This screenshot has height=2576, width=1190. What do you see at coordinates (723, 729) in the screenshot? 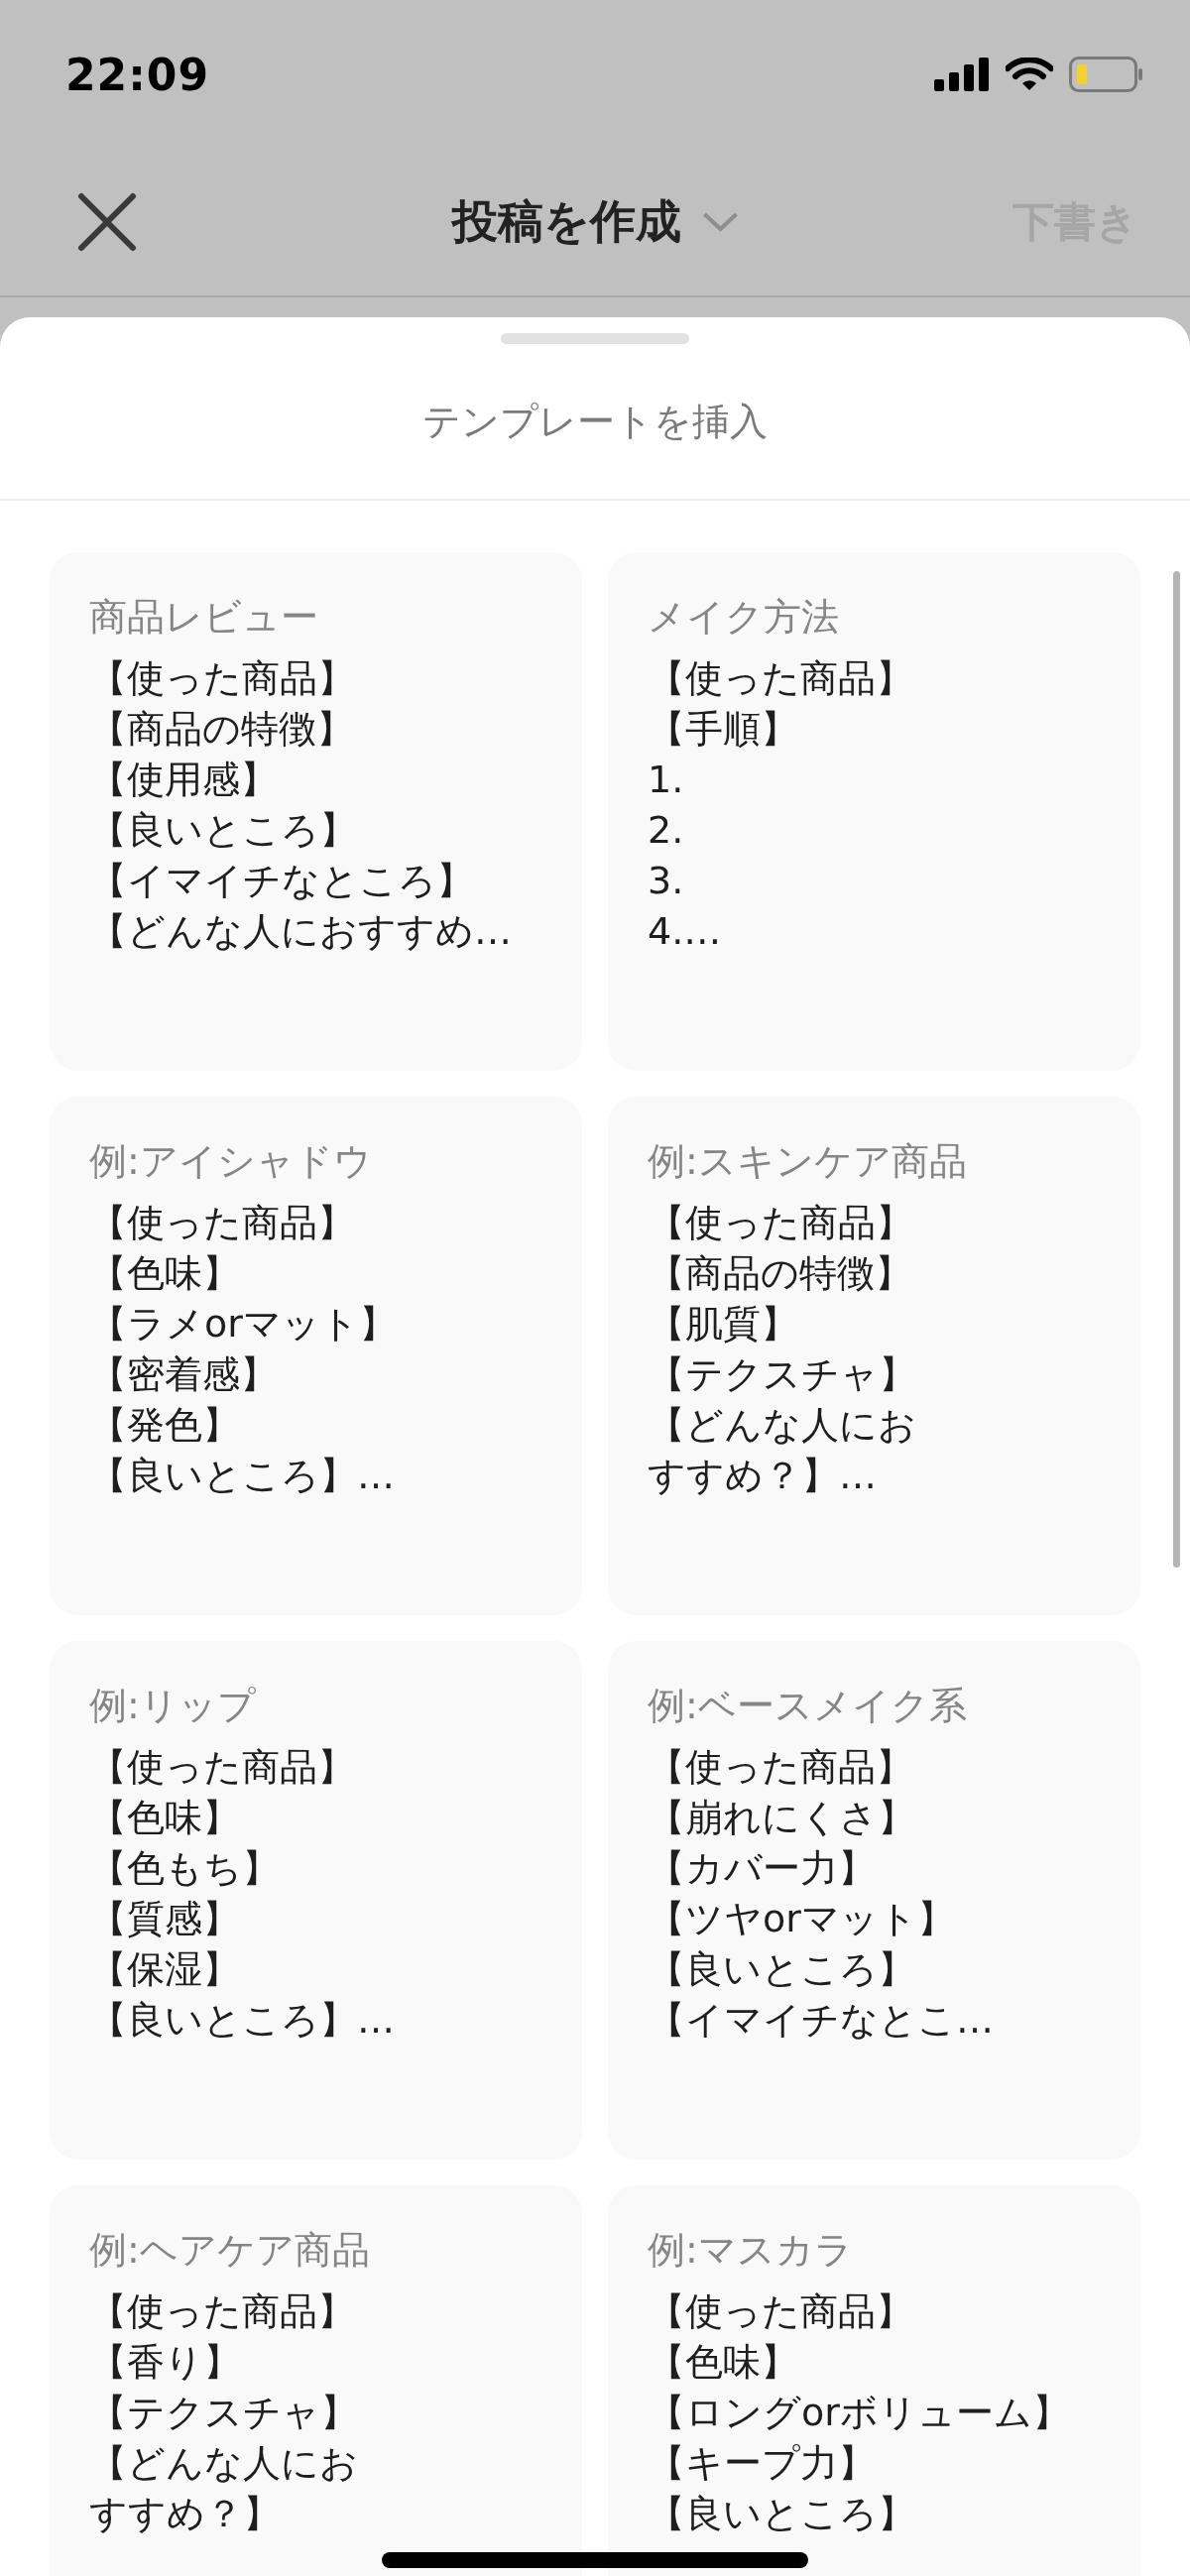
I see `template-line: 【手順】` at bounding box center [723, 729].